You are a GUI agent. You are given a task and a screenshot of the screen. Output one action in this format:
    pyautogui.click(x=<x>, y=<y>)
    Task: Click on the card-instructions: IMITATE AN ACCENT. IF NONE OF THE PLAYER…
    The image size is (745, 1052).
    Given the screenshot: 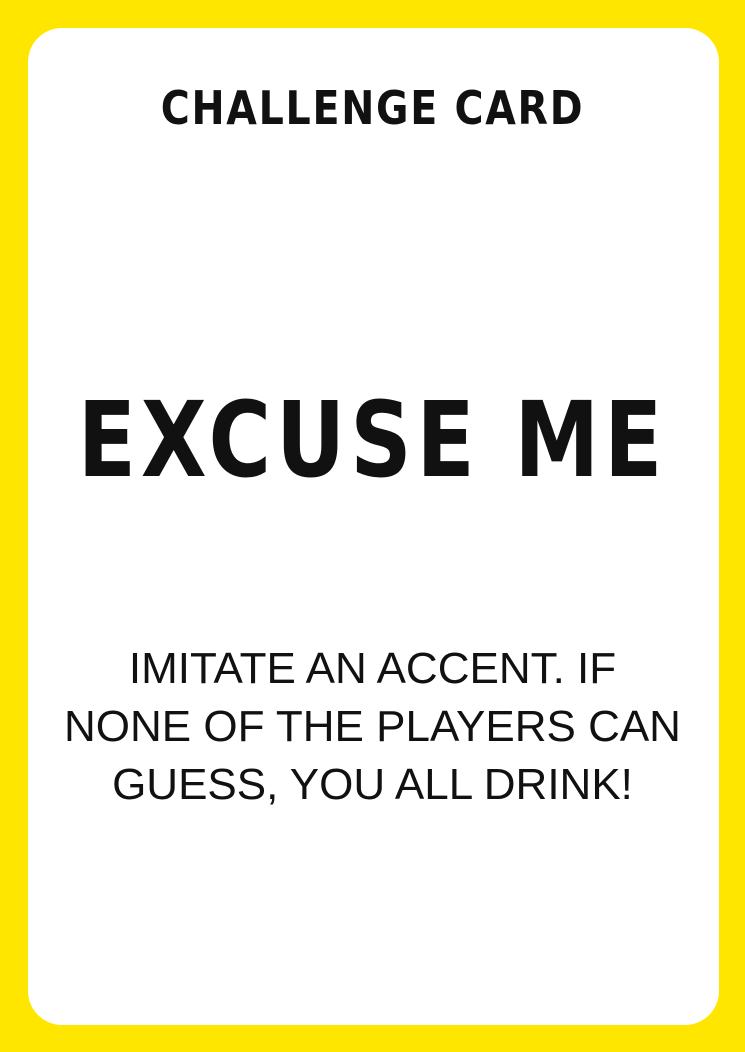 What is the action you would take?
    pyautogui.click(x=372, y=727)
    